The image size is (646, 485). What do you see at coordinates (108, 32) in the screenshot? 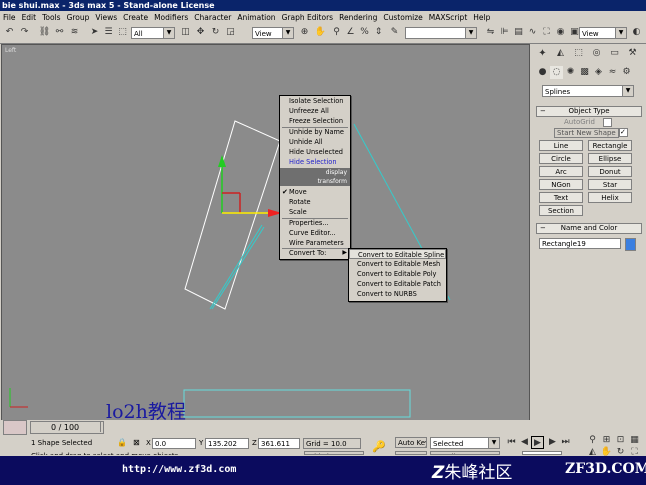
I see `select-by-name-icon: ☰` at bounding box center [108, 32].